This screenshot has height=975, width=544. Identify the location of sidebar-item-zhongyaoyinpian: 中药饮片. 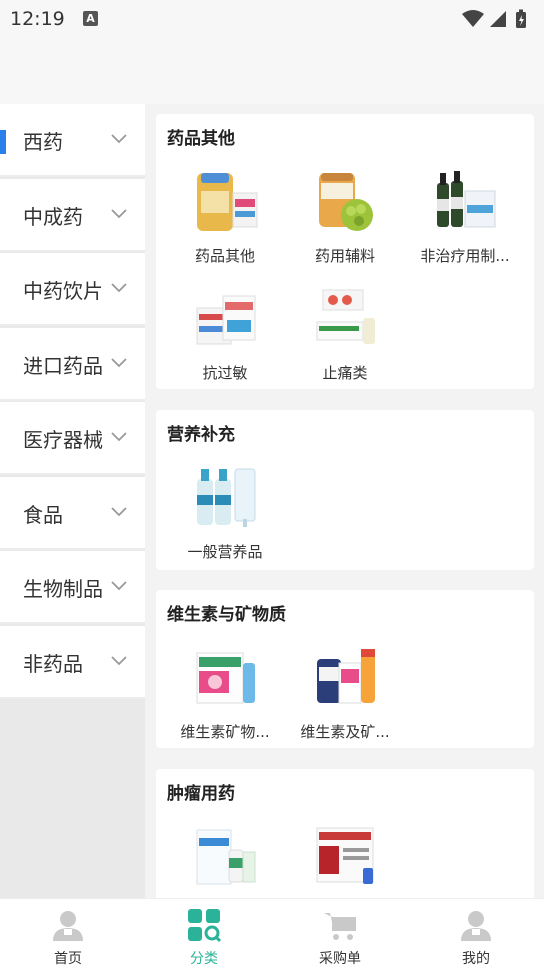
(72, 289).